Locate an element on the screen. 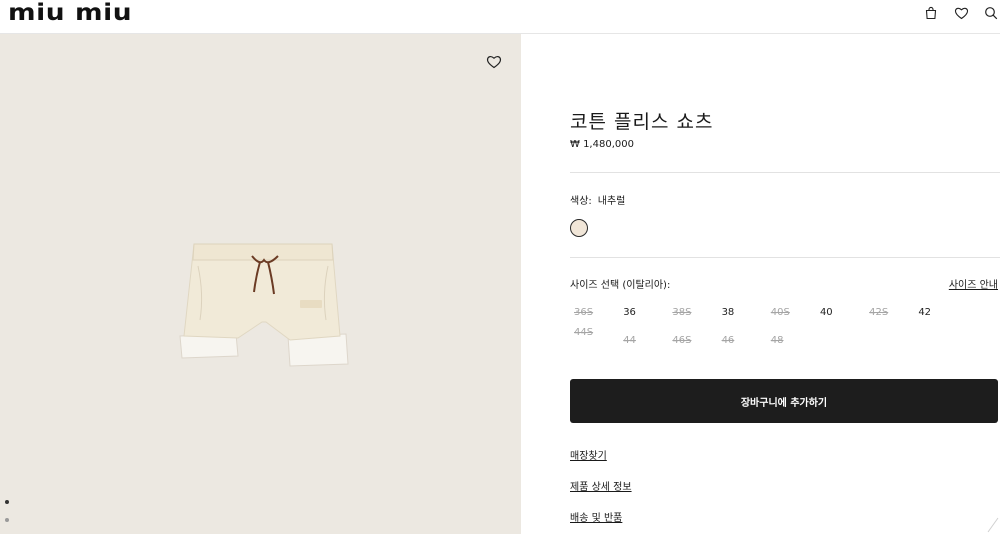  size-option: 36 is located at coordinates (643, 317).